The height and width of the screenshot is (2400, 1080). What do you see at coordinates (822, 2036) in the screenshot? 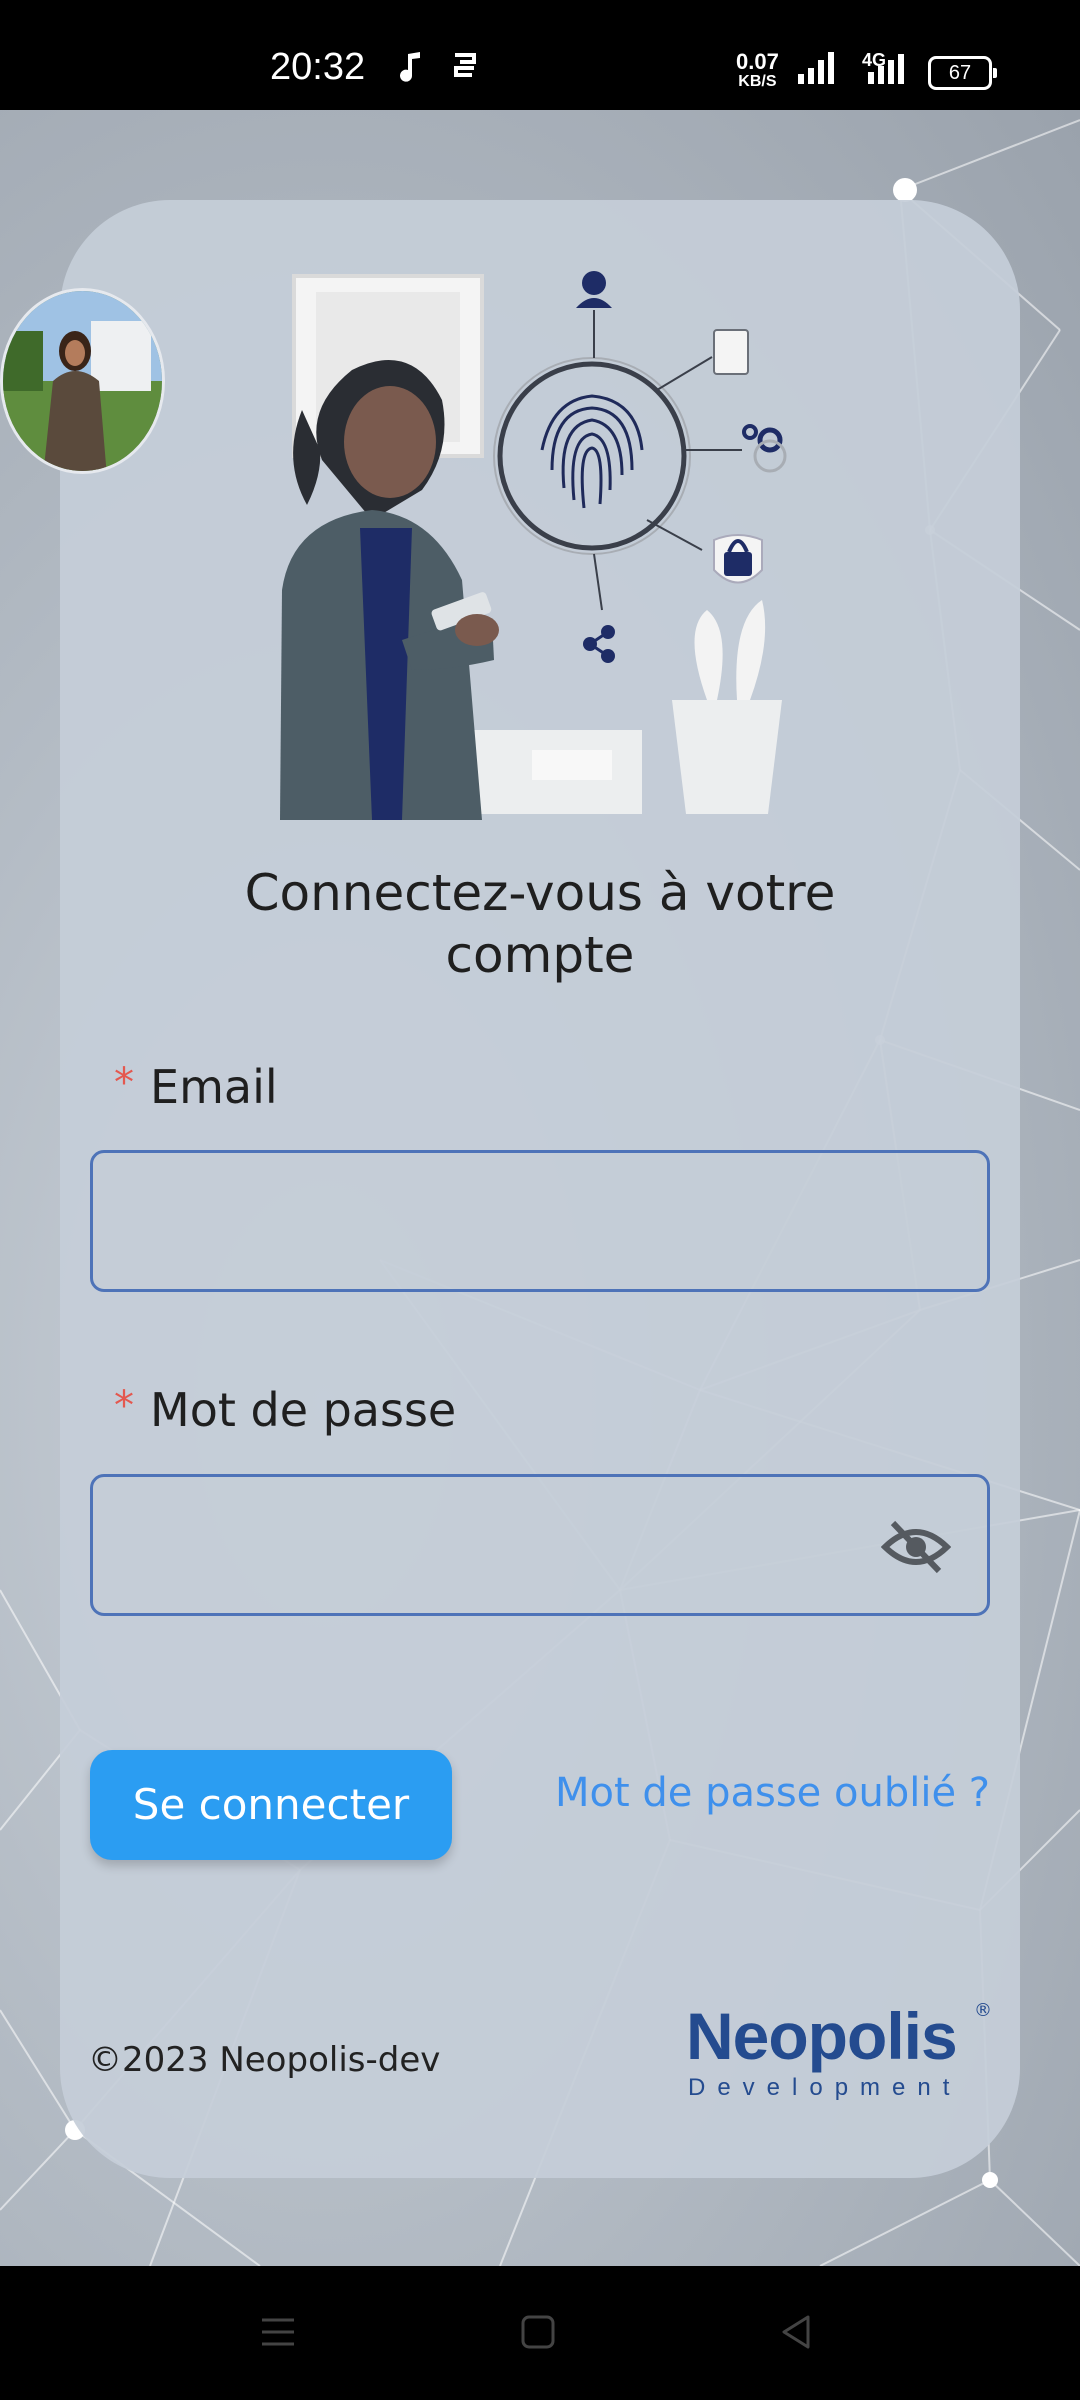
I see `brand-name: Neopolis` at bounding box center [822, 2036].